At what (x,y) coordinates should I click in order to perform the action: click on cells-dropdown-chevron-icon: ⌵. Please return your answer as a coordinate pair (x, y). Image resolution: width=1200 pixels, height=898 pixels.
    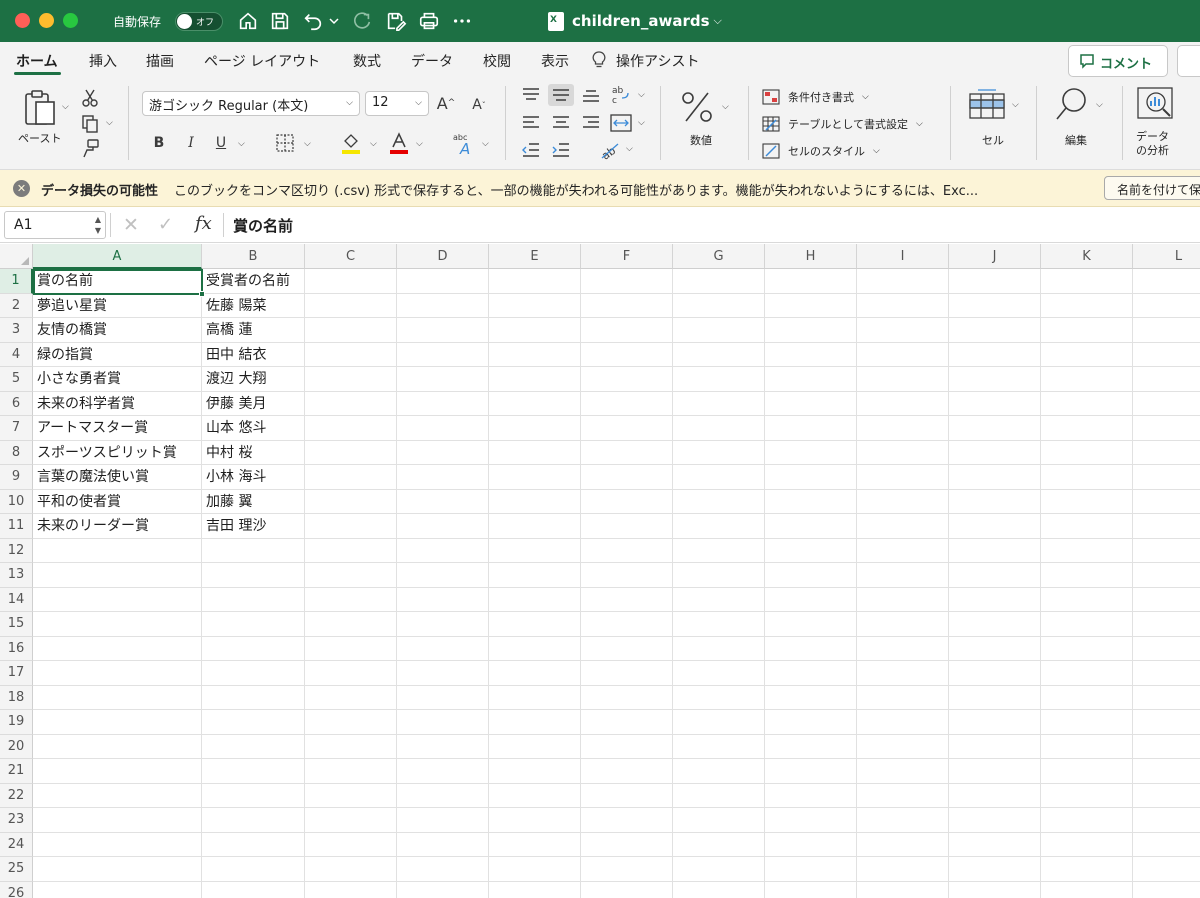
    Looking at the image, I should click on (1015, 105).